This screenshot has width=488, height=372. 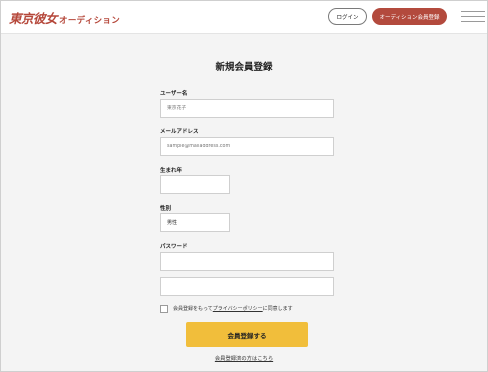 I want to click on existing-member-link: 会員登録済の方はこちら, so click(x=244, y=358).